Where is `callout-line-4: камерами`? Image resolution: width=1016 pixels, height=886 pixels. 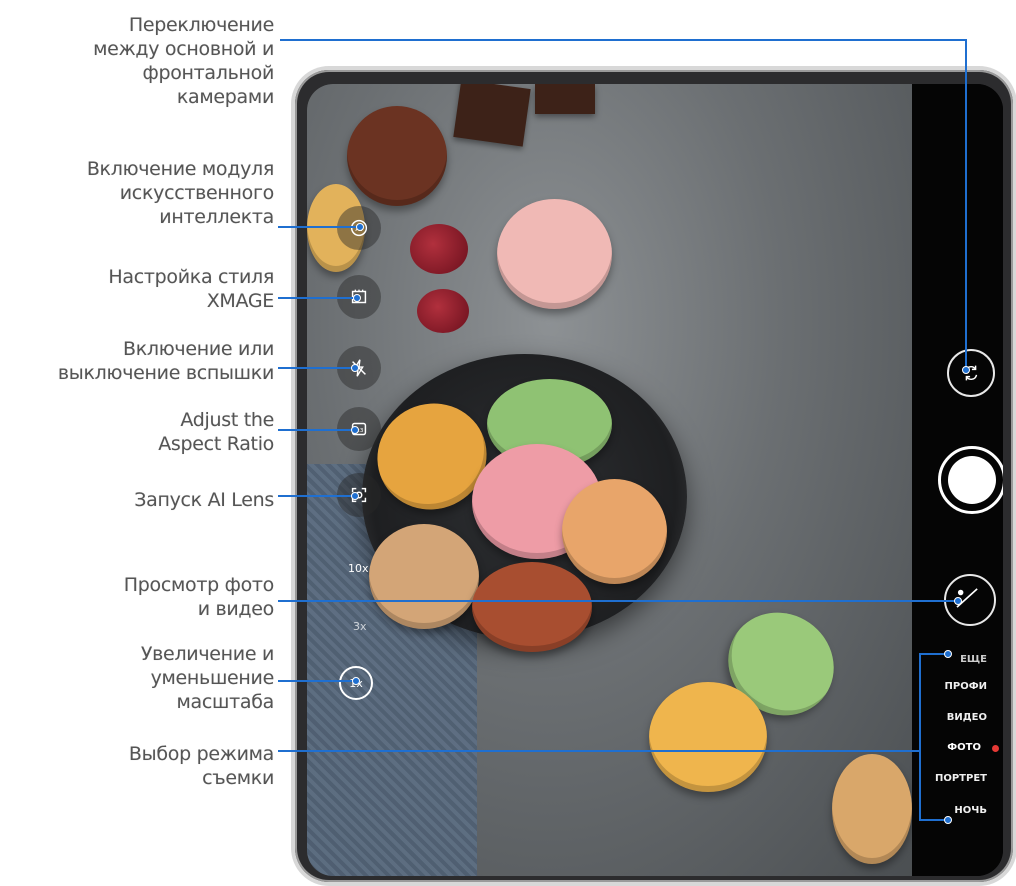
callout-line-4: камерами is located at coordinates (225, 97).